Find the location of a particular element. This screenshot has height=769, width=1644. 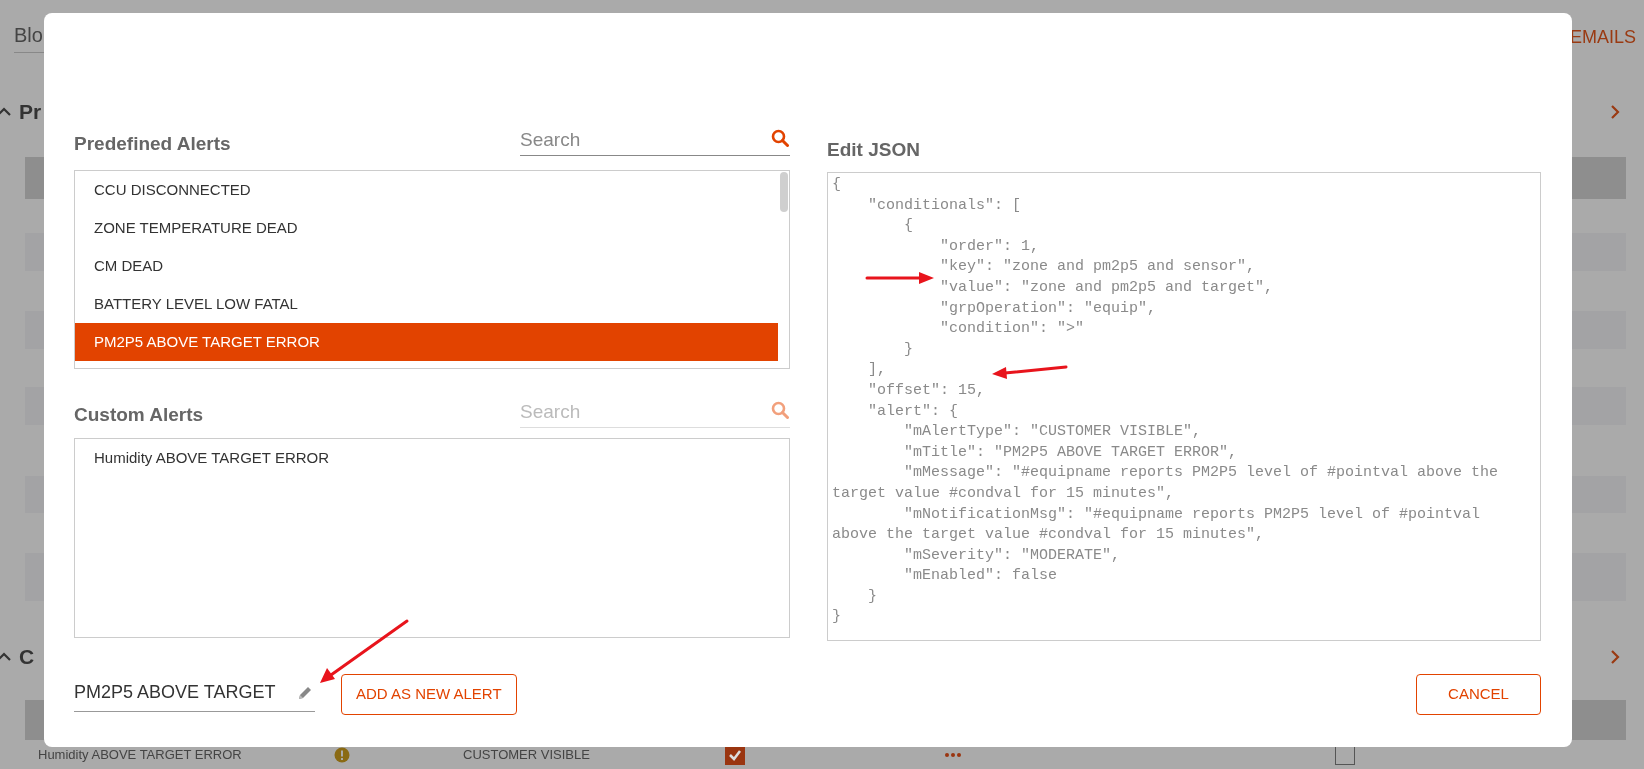

section-title: Edit JSON is located at coordinates (874, 149).